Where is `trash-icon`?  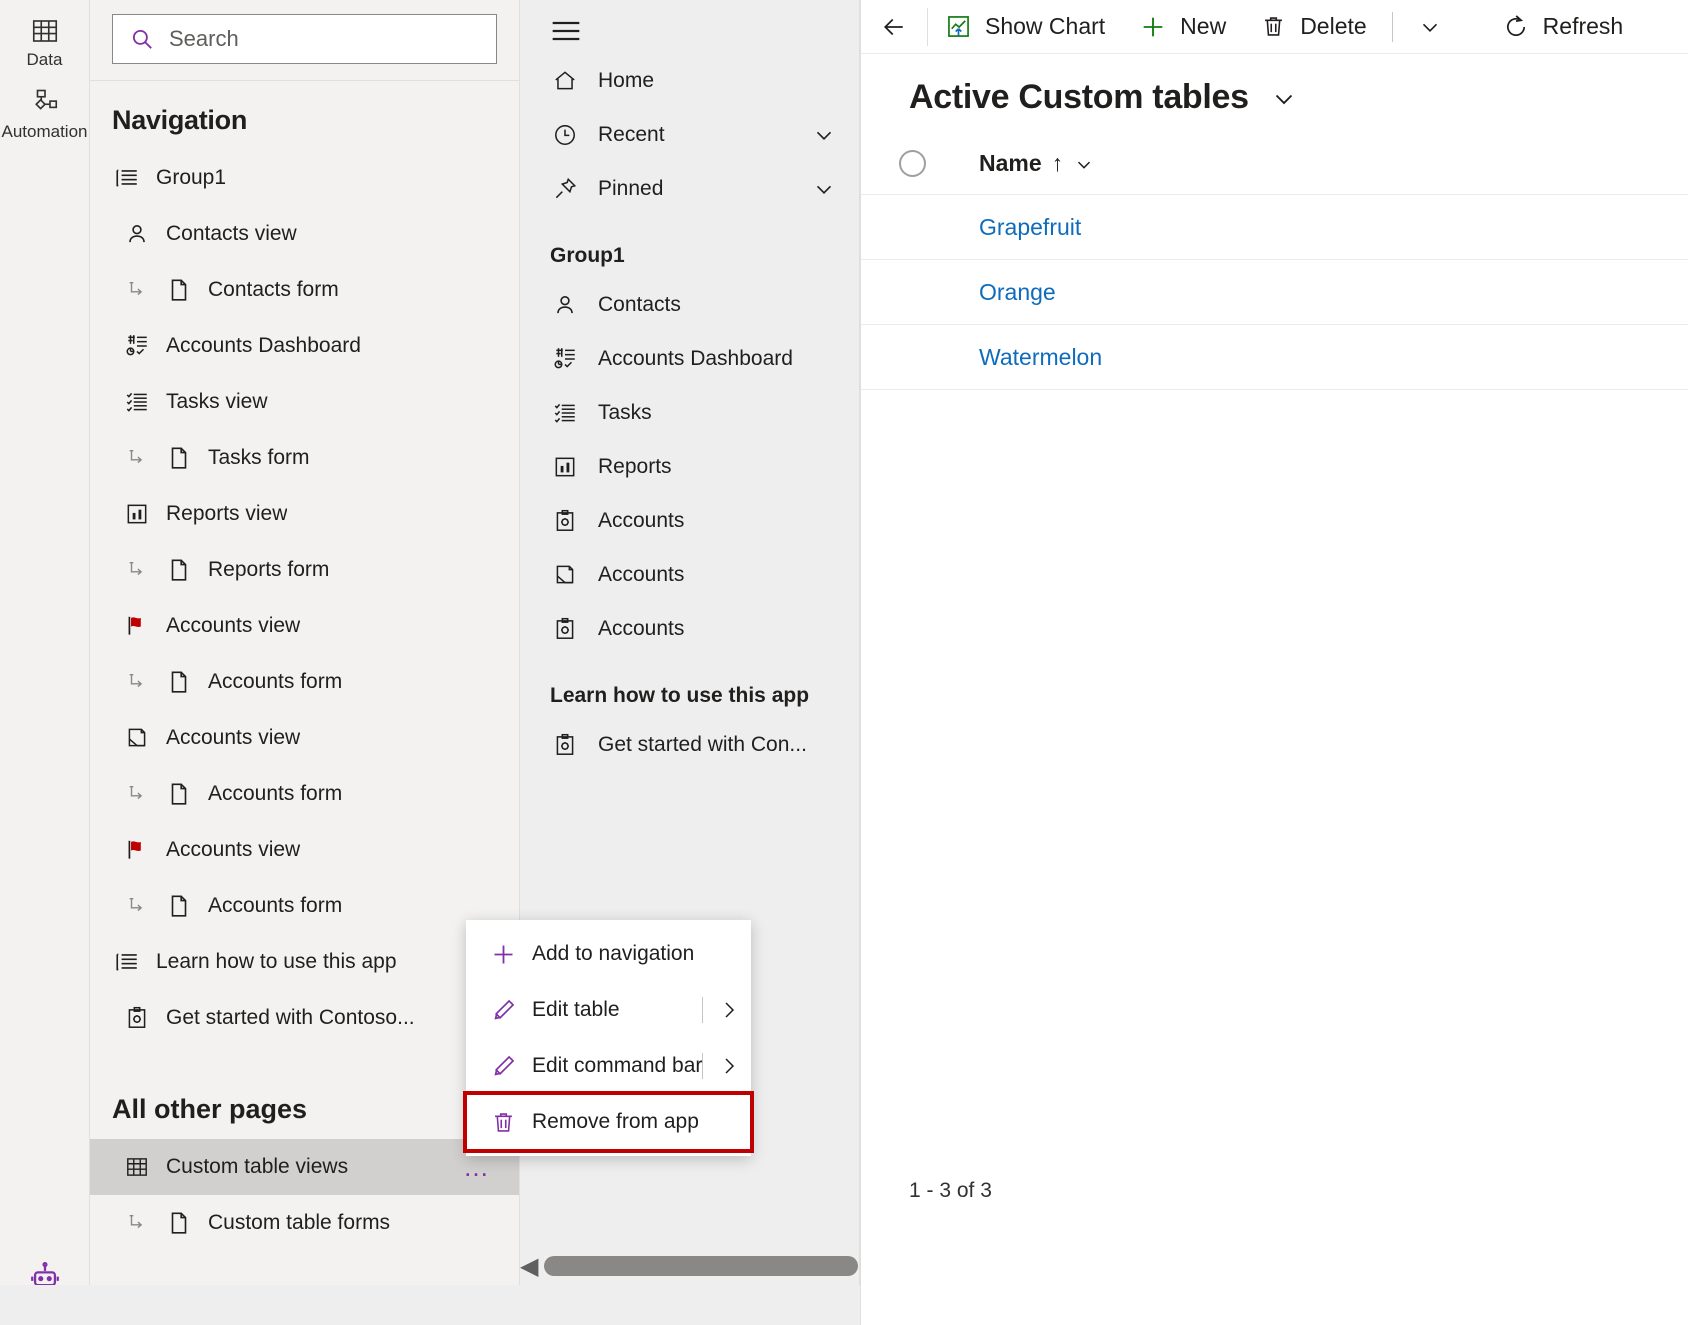 trash-icon is located at coordinates (1273, 26).